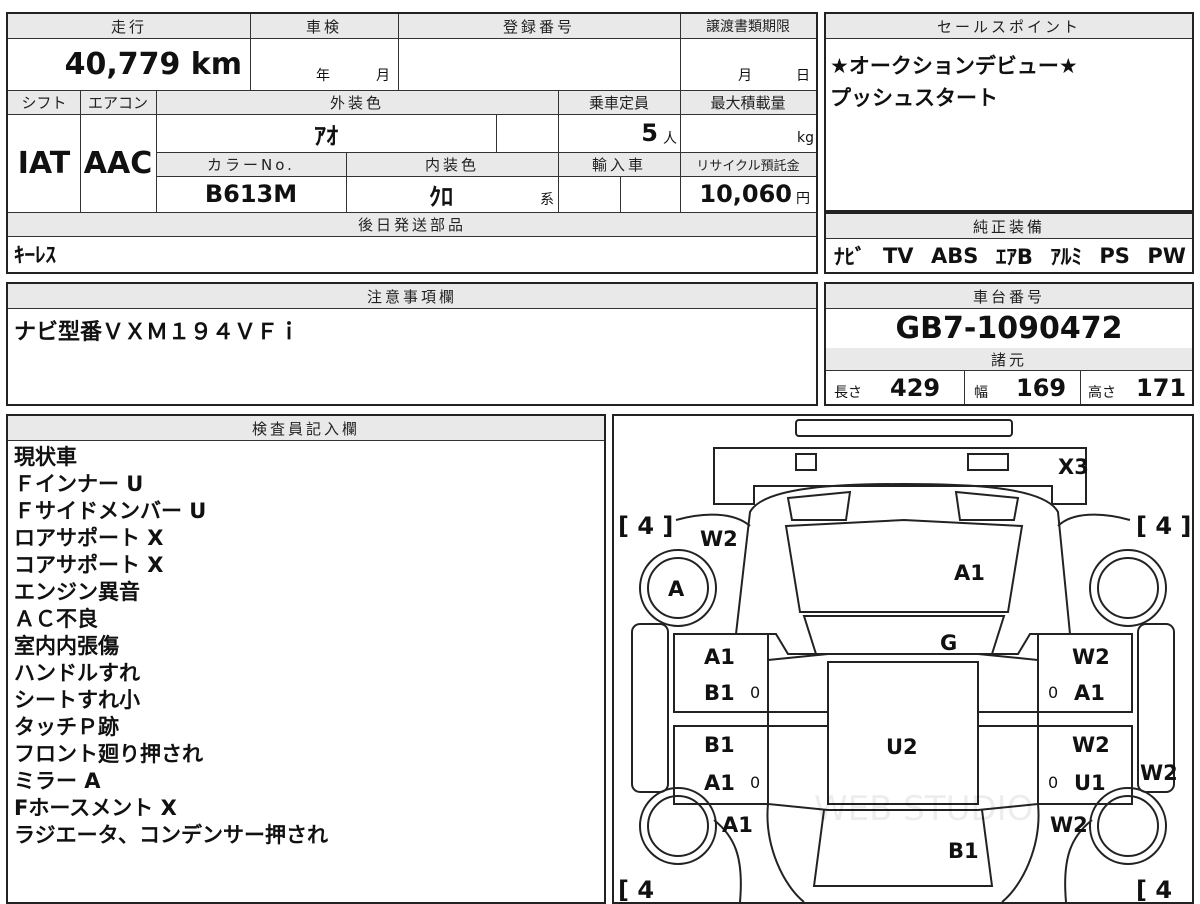 The width and height of the screenshot is (1200, 904). Describe the element at coordinates (803, 76) in the screenshot. I see `transfer-day: 日` at that location.